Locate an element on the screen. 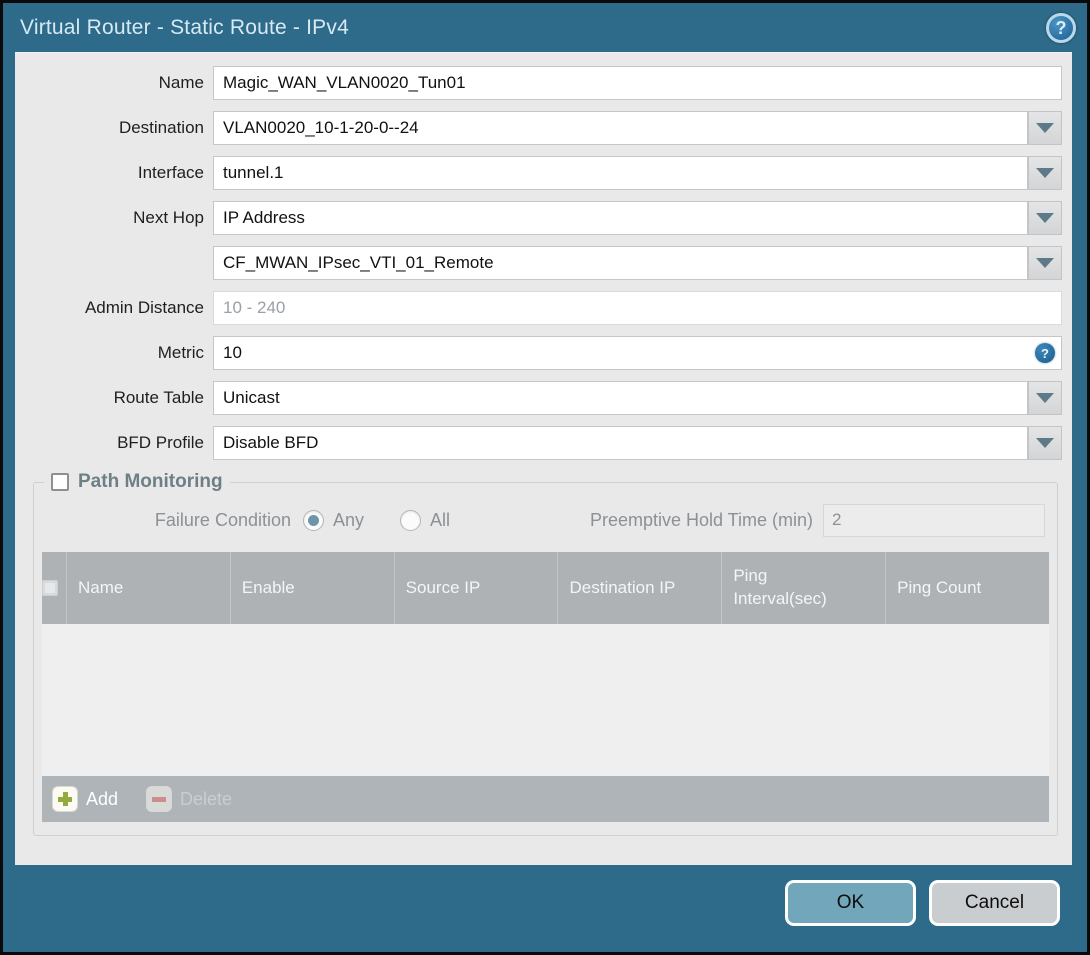 The image size is (1090, 955). table-header-source-ip: Source IP is located at coordinates (475, 588).